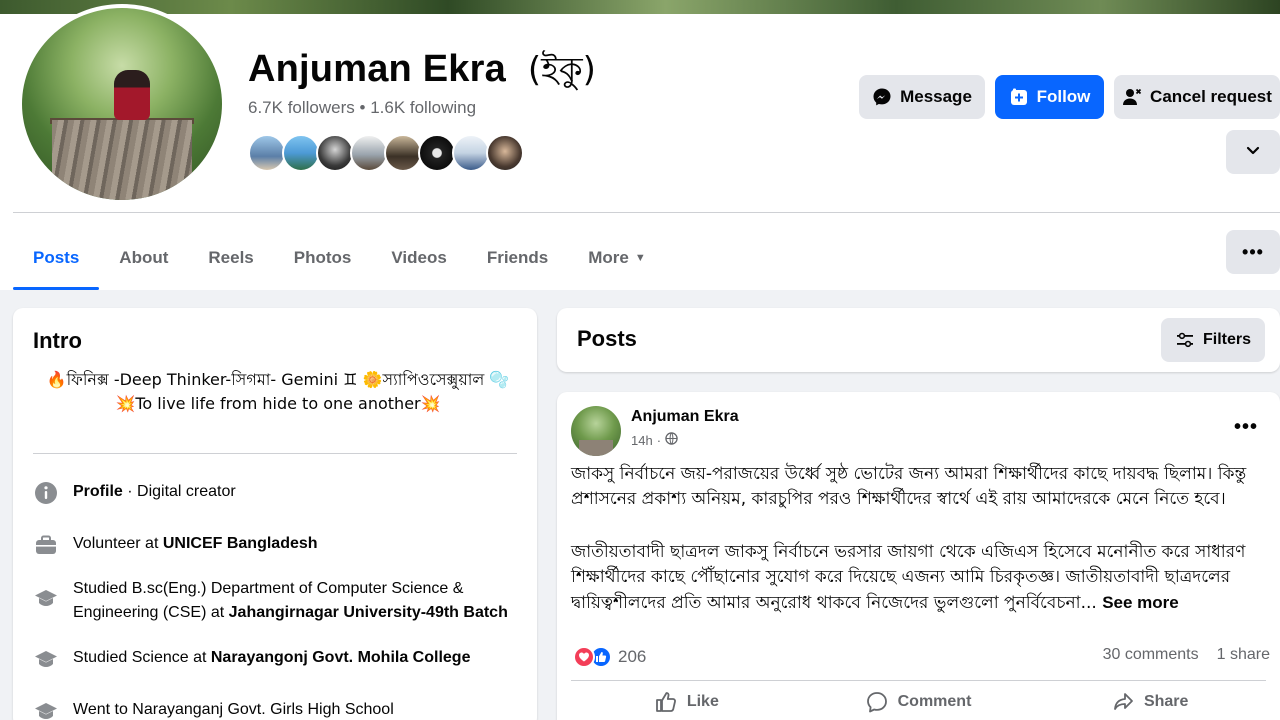 Image resolution: width=1280 pixels, height=720 pixels. Describe the element at coordinates (240, 543) in the screenshot. I see `intro-item-bold: UNICEF Bangladesh` at that location.